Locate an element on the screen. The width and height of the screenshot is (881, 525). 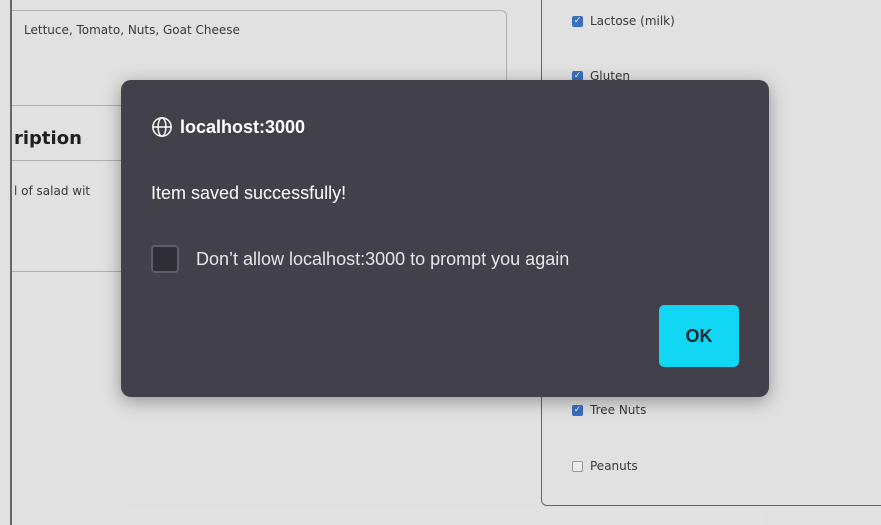
globe-icon is located at coordinates (162, 127).